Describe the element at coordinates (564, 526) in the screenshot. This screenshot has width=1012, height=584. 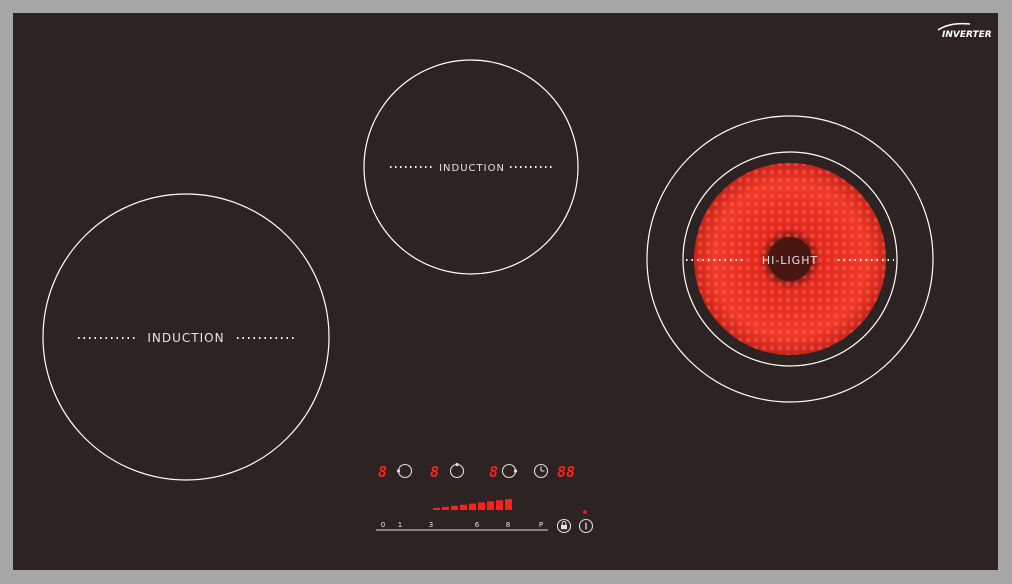
I see `lock-icon` at that location.